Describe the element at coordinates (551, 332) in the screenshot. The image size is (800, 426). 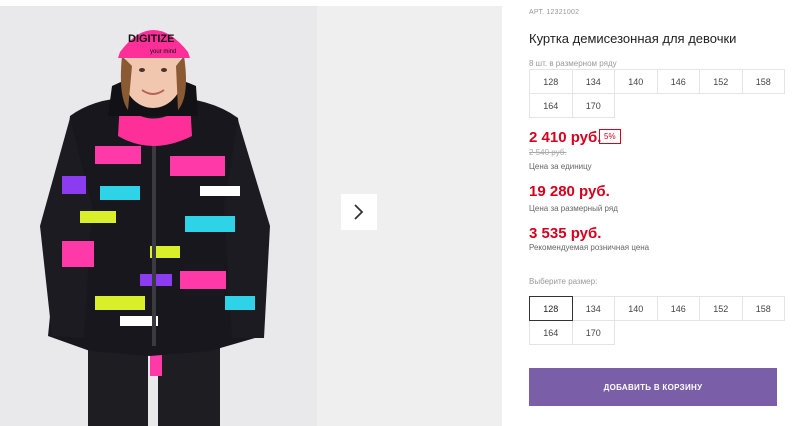
I see `size-option: 164` at that location.